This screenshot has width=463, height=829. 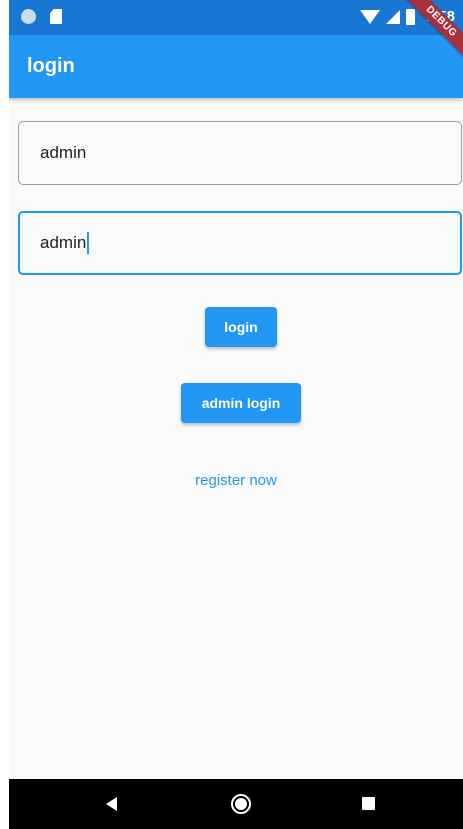 What do you see at coordinates (241, 804) in the screenshot?
I see `home-icon` at bounding box center [241, 804].